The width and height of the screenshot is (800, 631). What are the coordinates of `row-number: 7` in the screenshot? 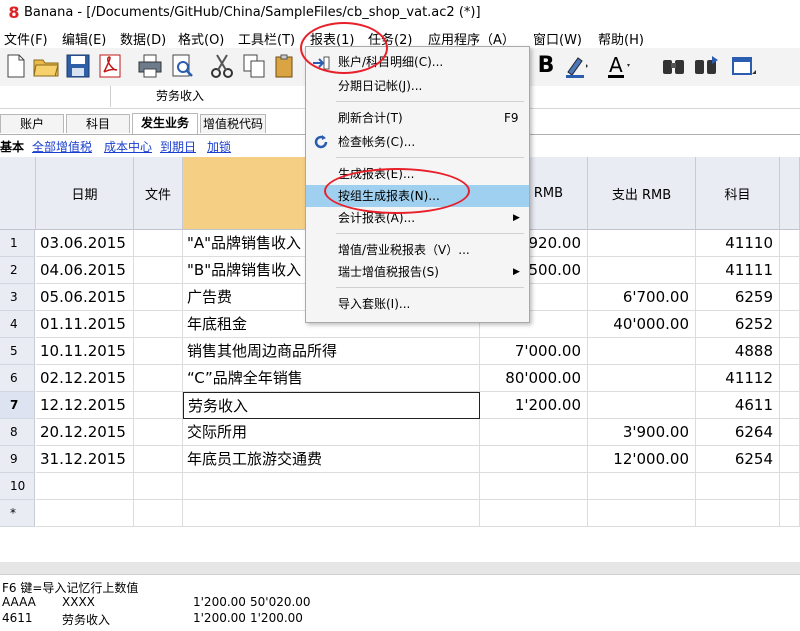 It's located at (17, 405).